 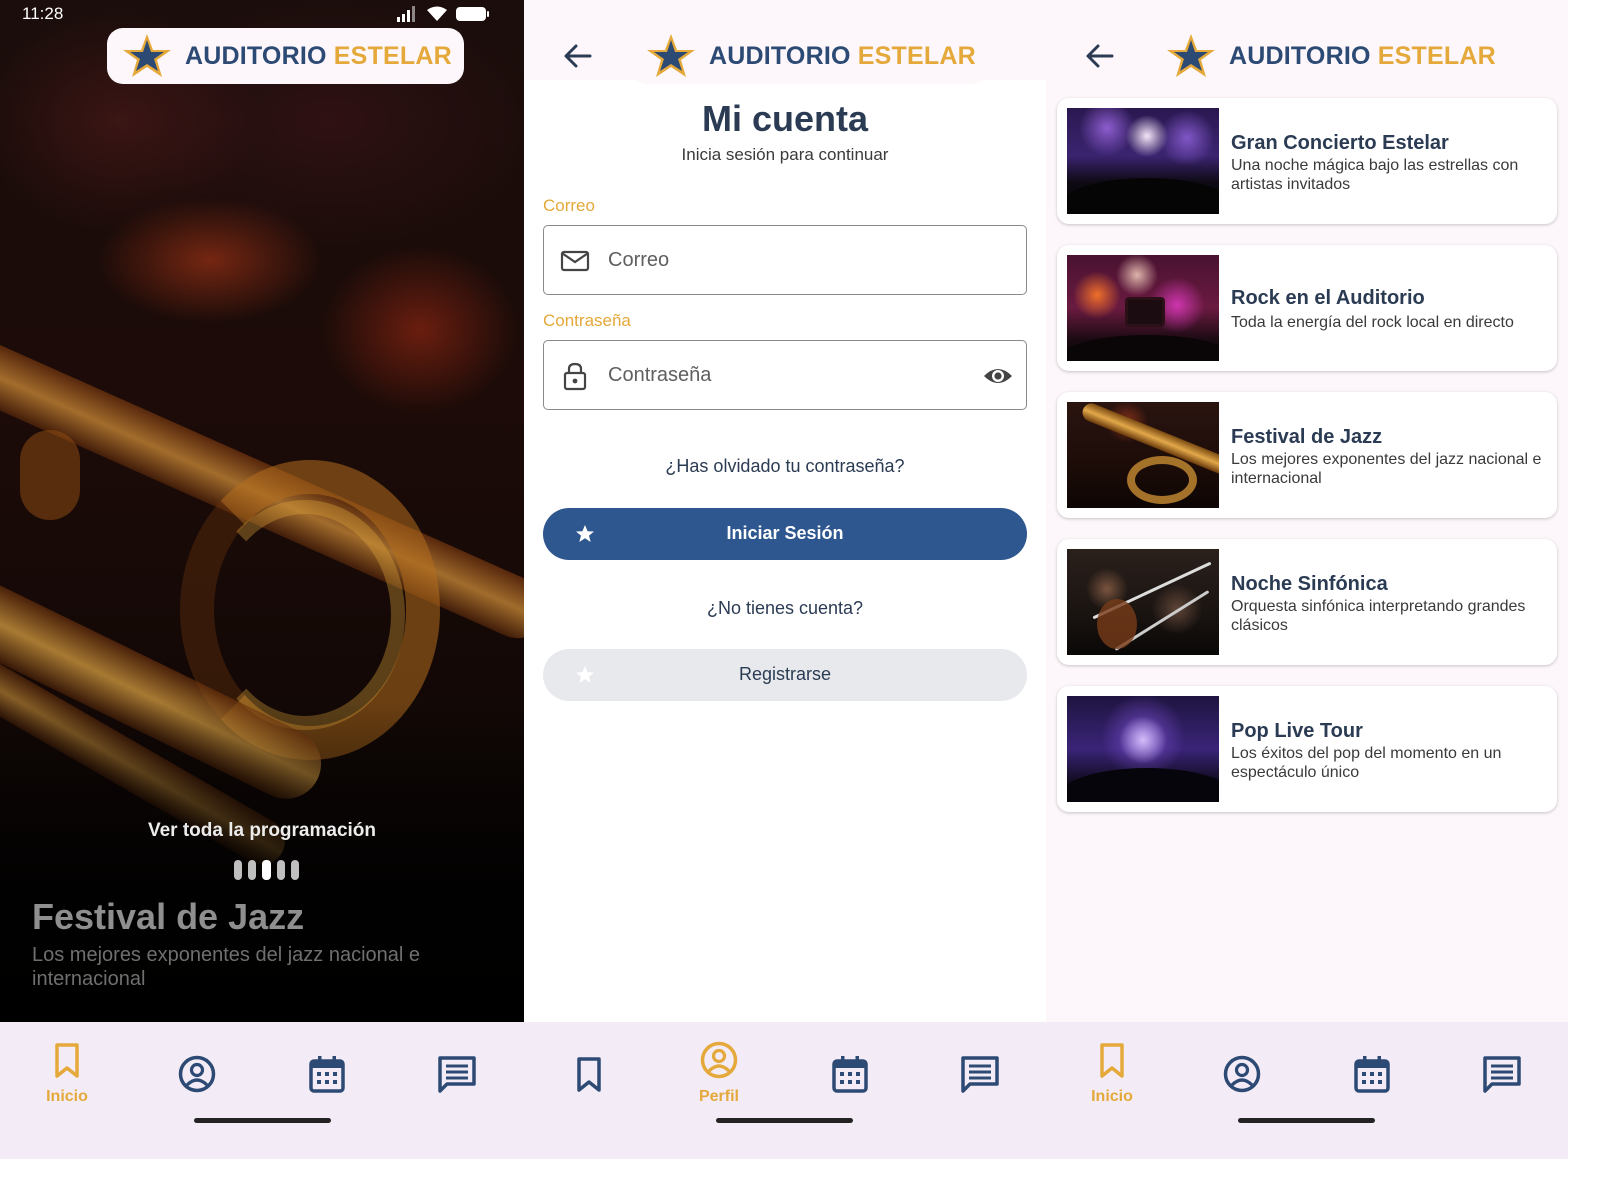 I want to click on carousel-indicator, so click(x=266, y=870).